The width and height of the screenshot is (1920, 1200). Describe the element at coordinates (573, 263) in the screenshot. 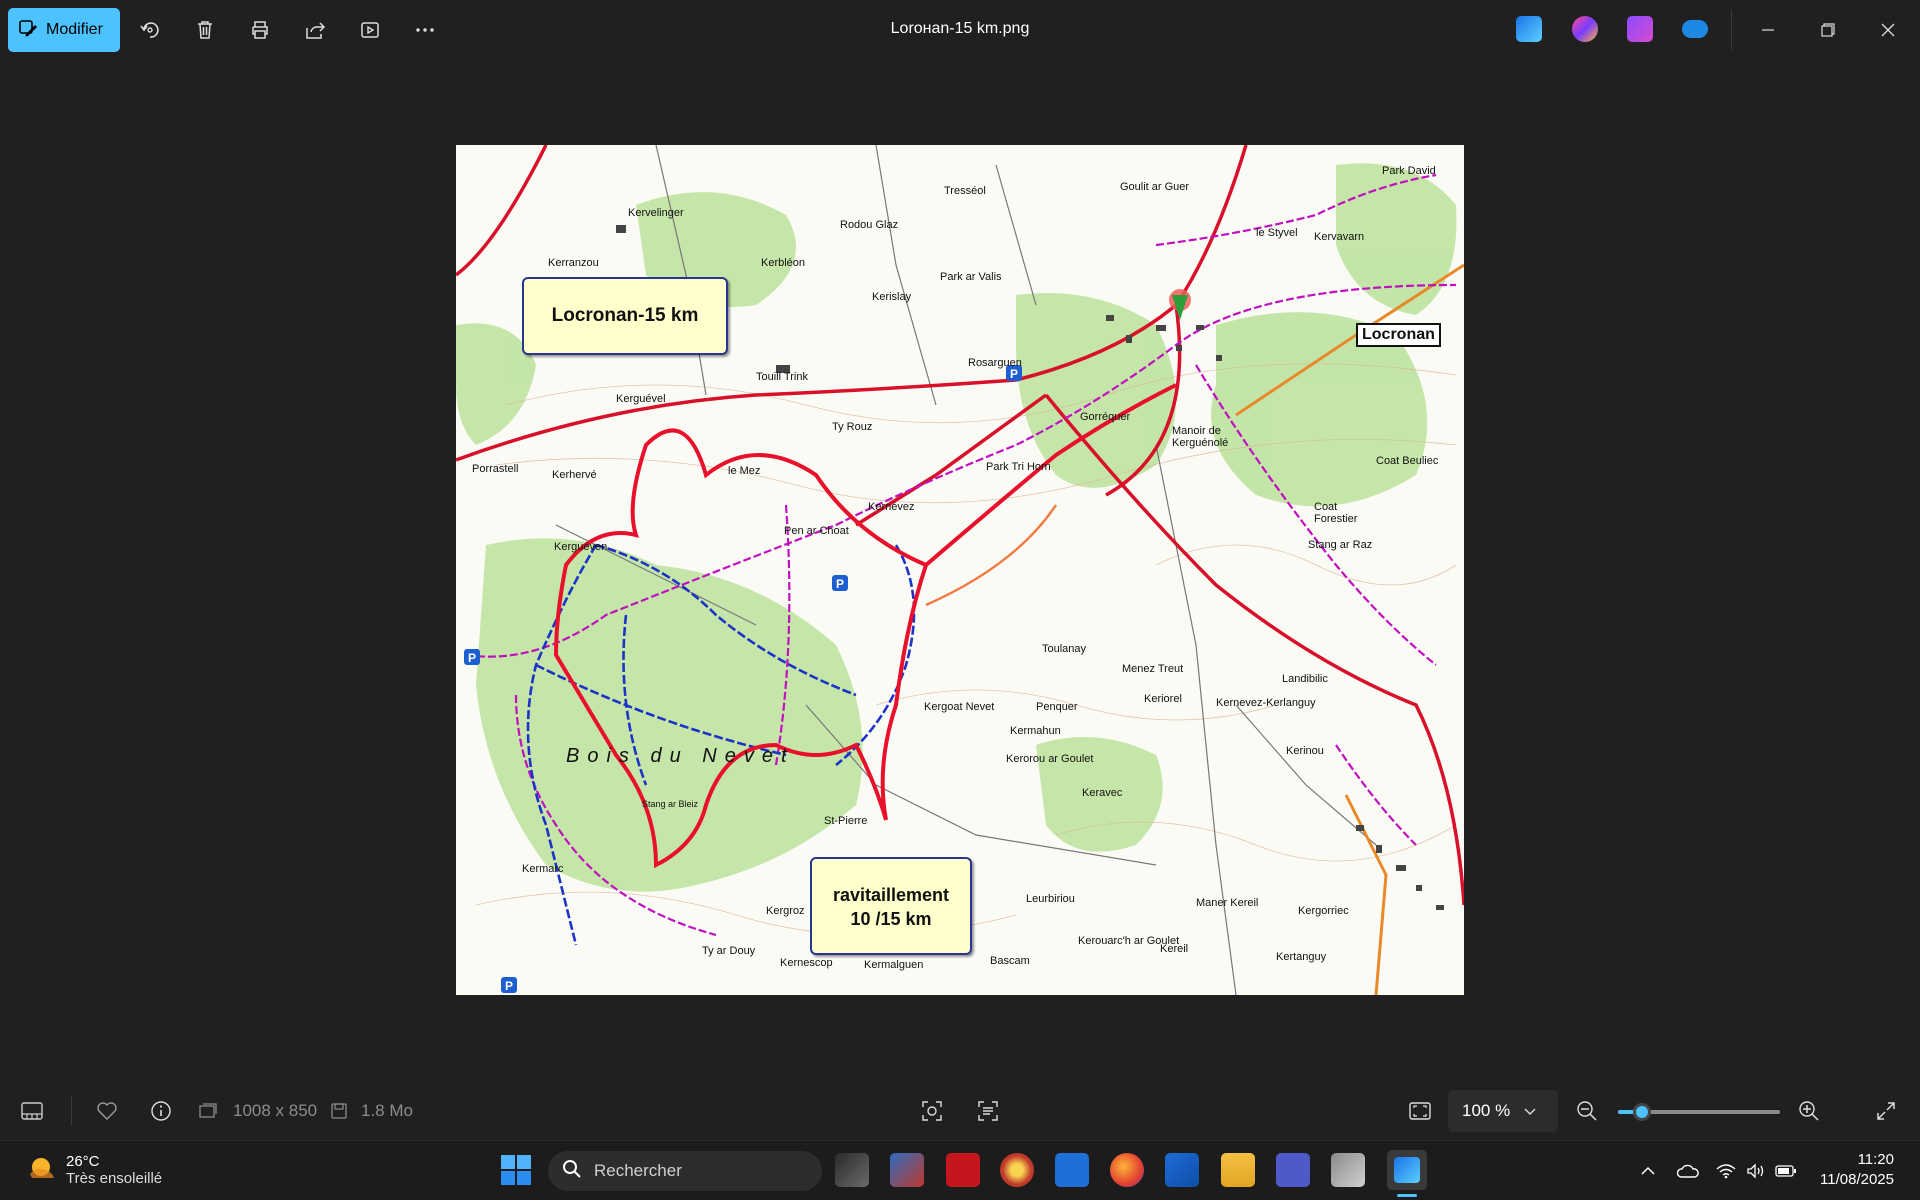

I see `place-label: Kerranzou` at that location.